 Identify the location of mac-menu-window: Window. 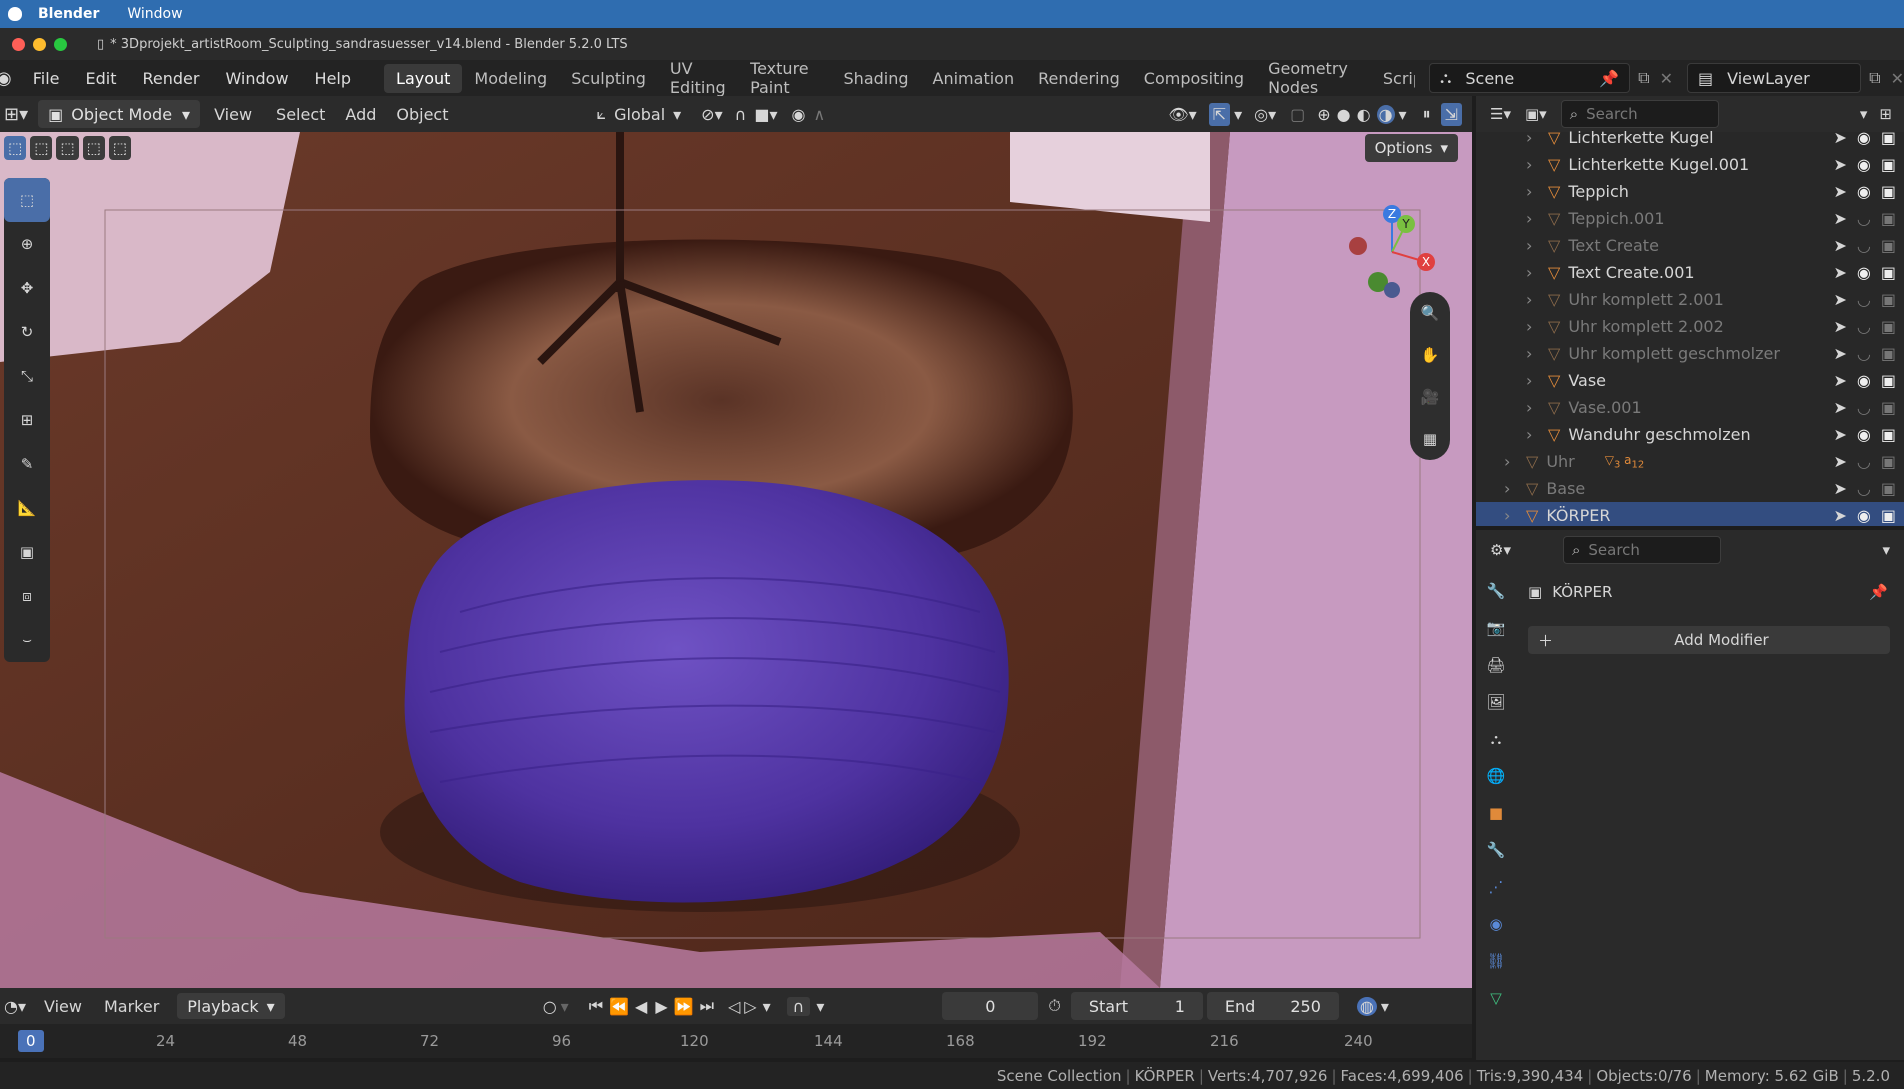
(154, 14).